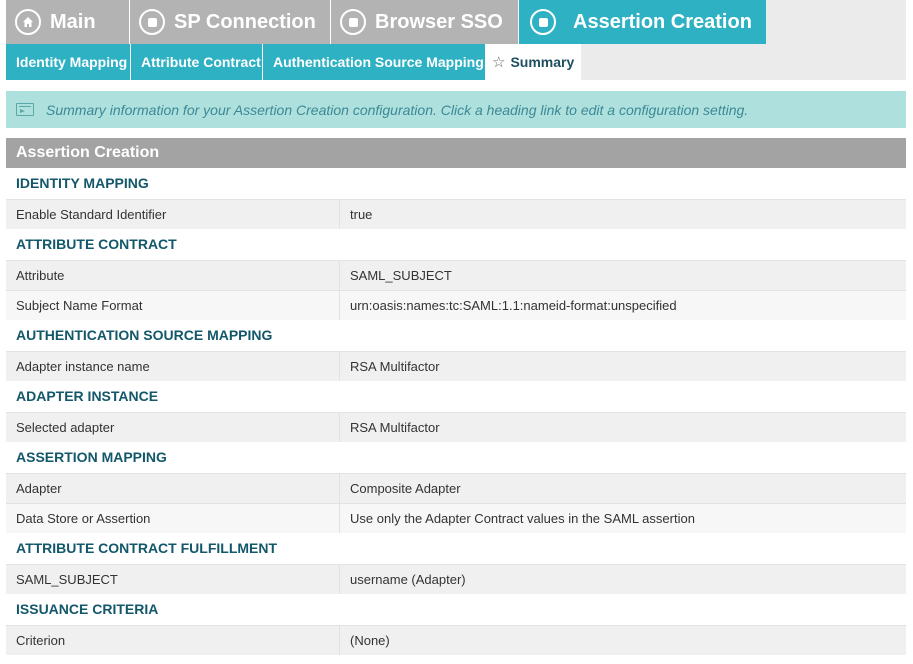 Image resolution: width=913 pixels, height=664 pixels. What do you see at coordinates (361, 214) in the screenshot?
I see `row-value: true` at bounding box center [361, 214].